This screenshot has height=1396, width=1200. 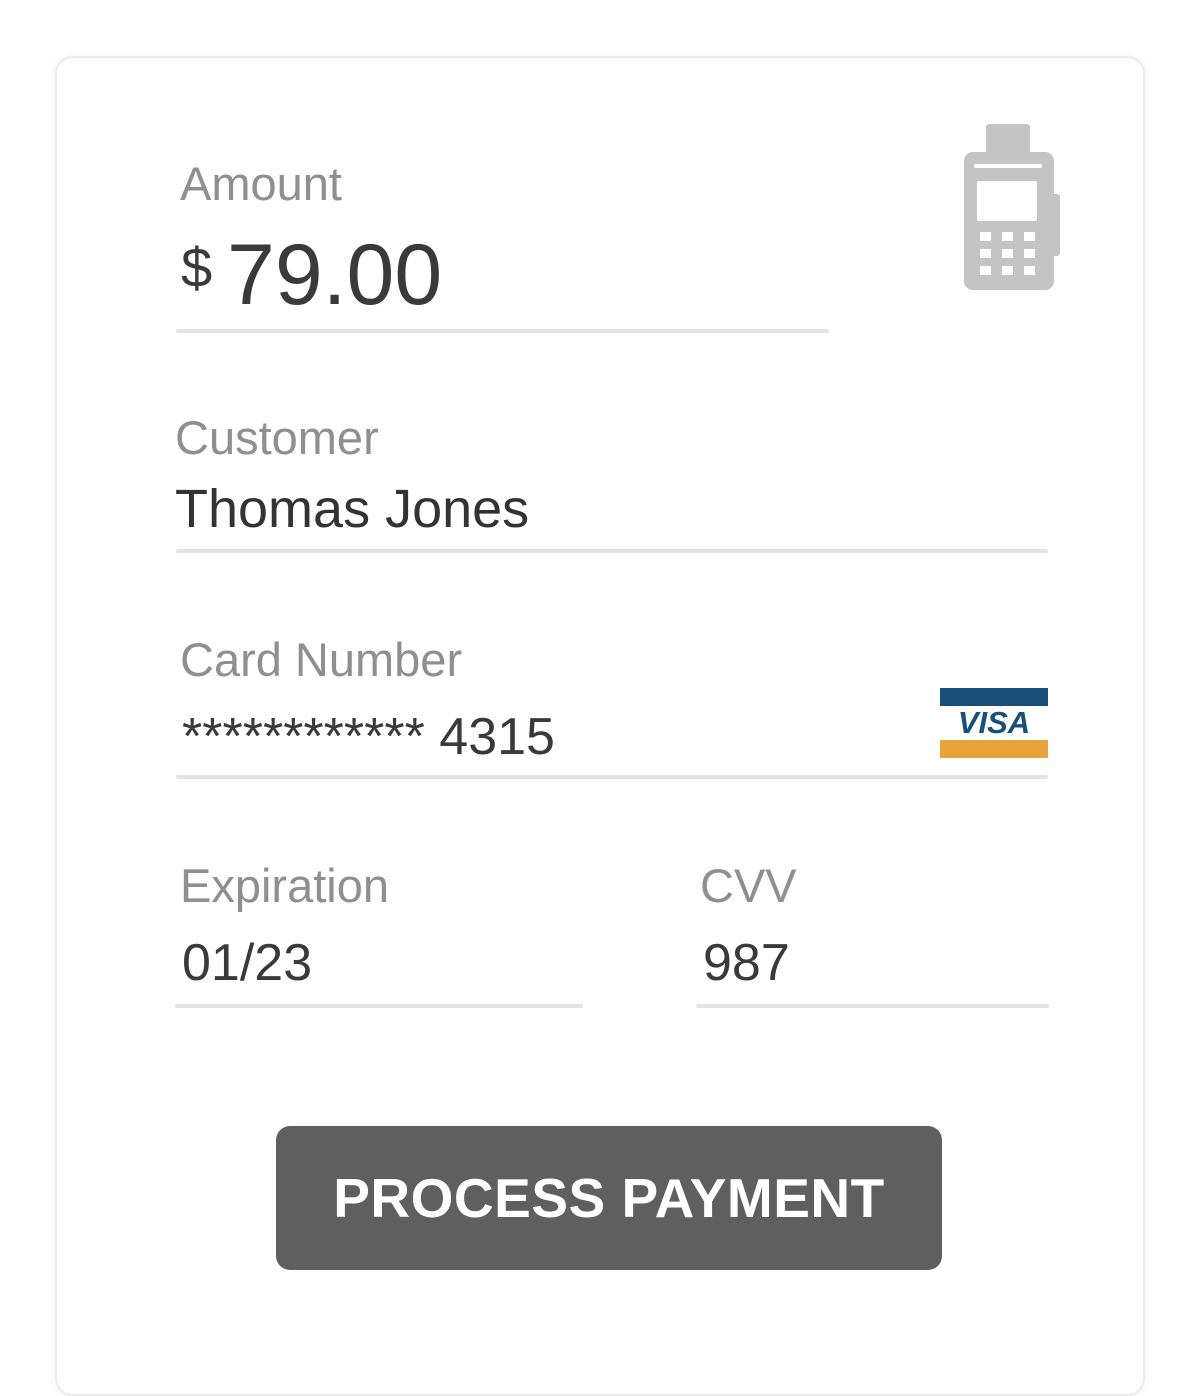 I want to click on card-number-underline, so click(x=612, y=777).